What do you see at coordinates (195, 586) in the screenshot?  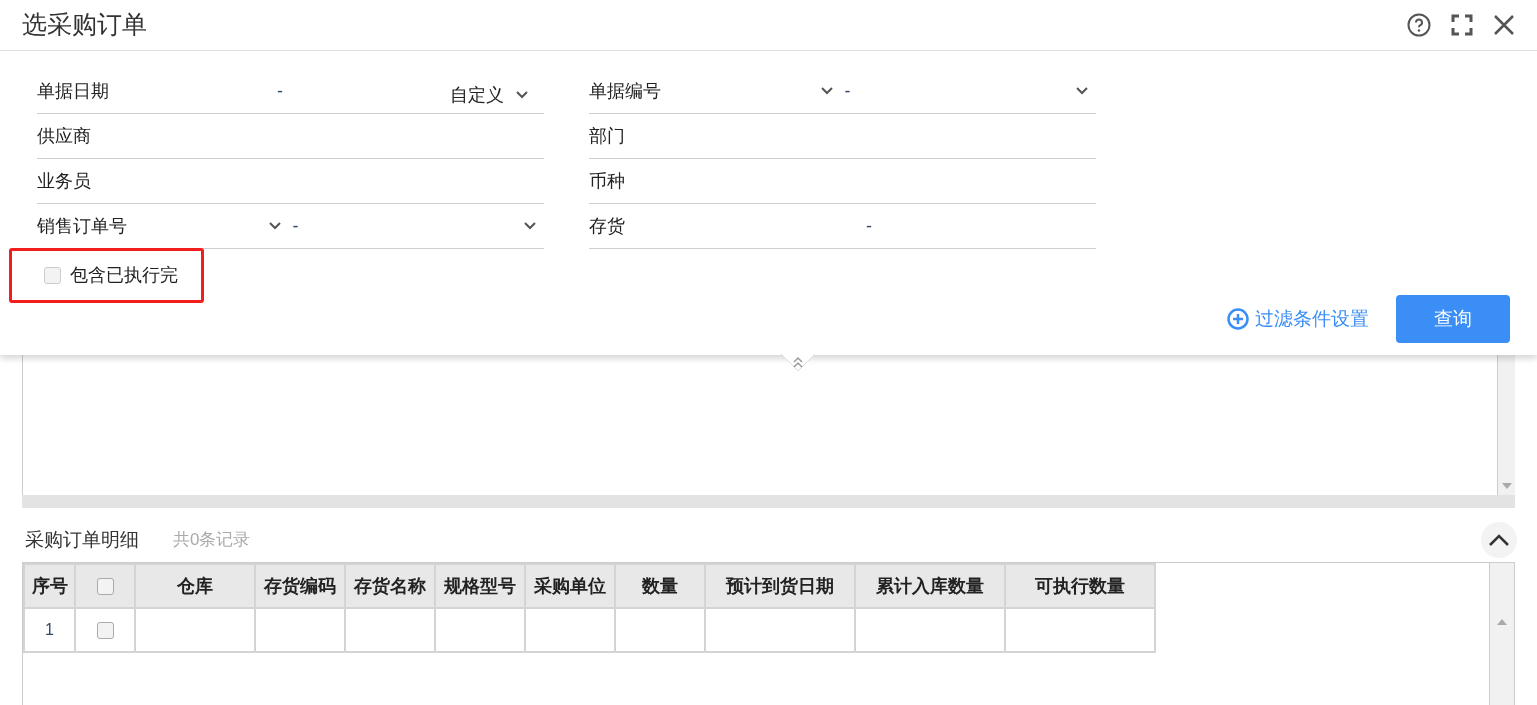 I see `column-header: 仓库` at bounding box center [195, 586].